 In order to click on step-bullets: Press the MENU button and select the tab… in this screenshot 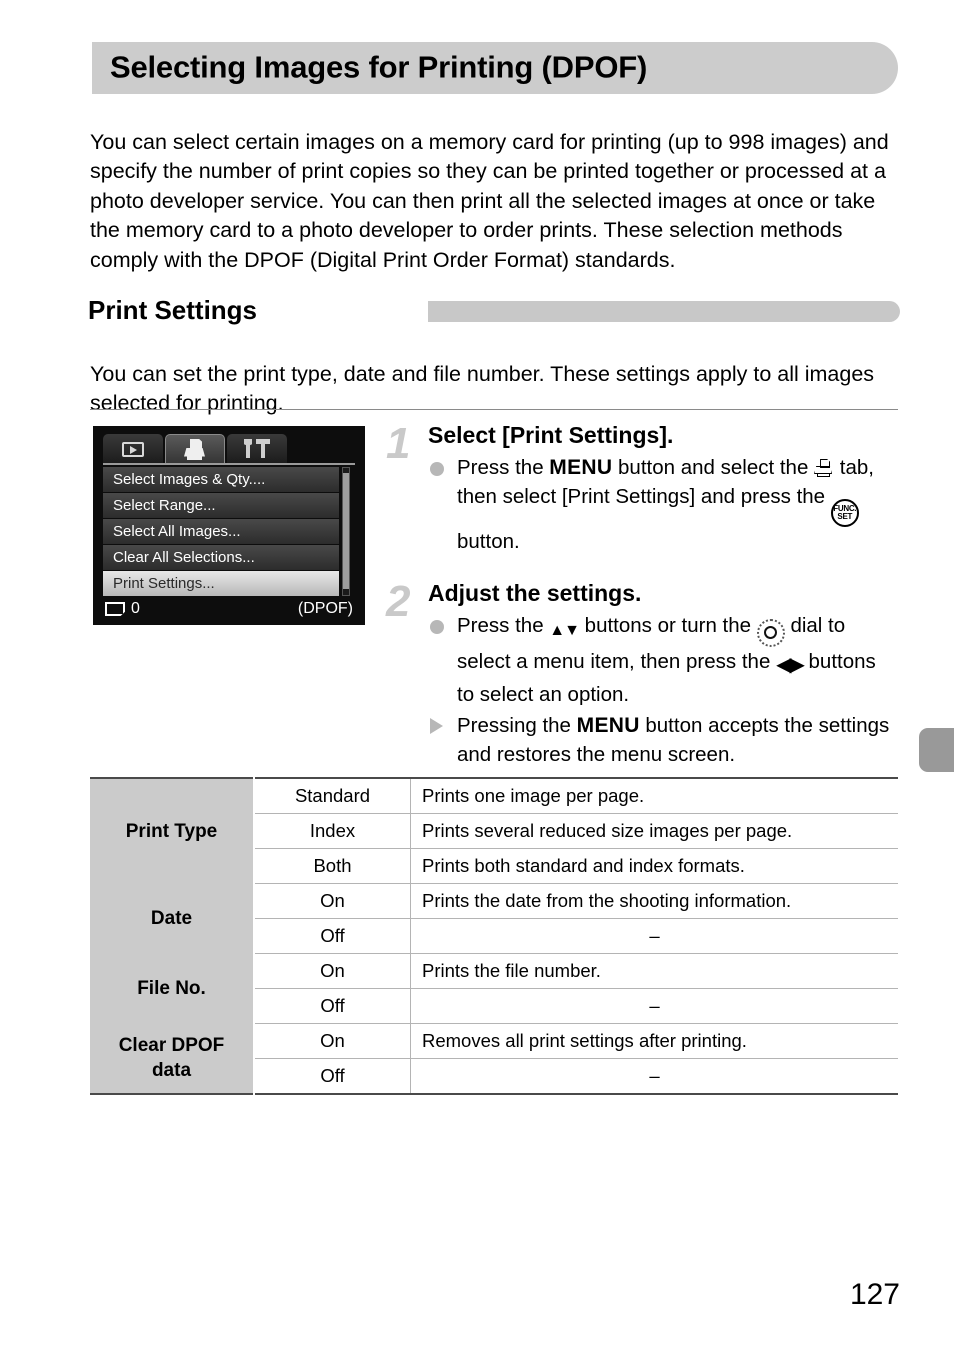, I will do `click(663, 504)`.